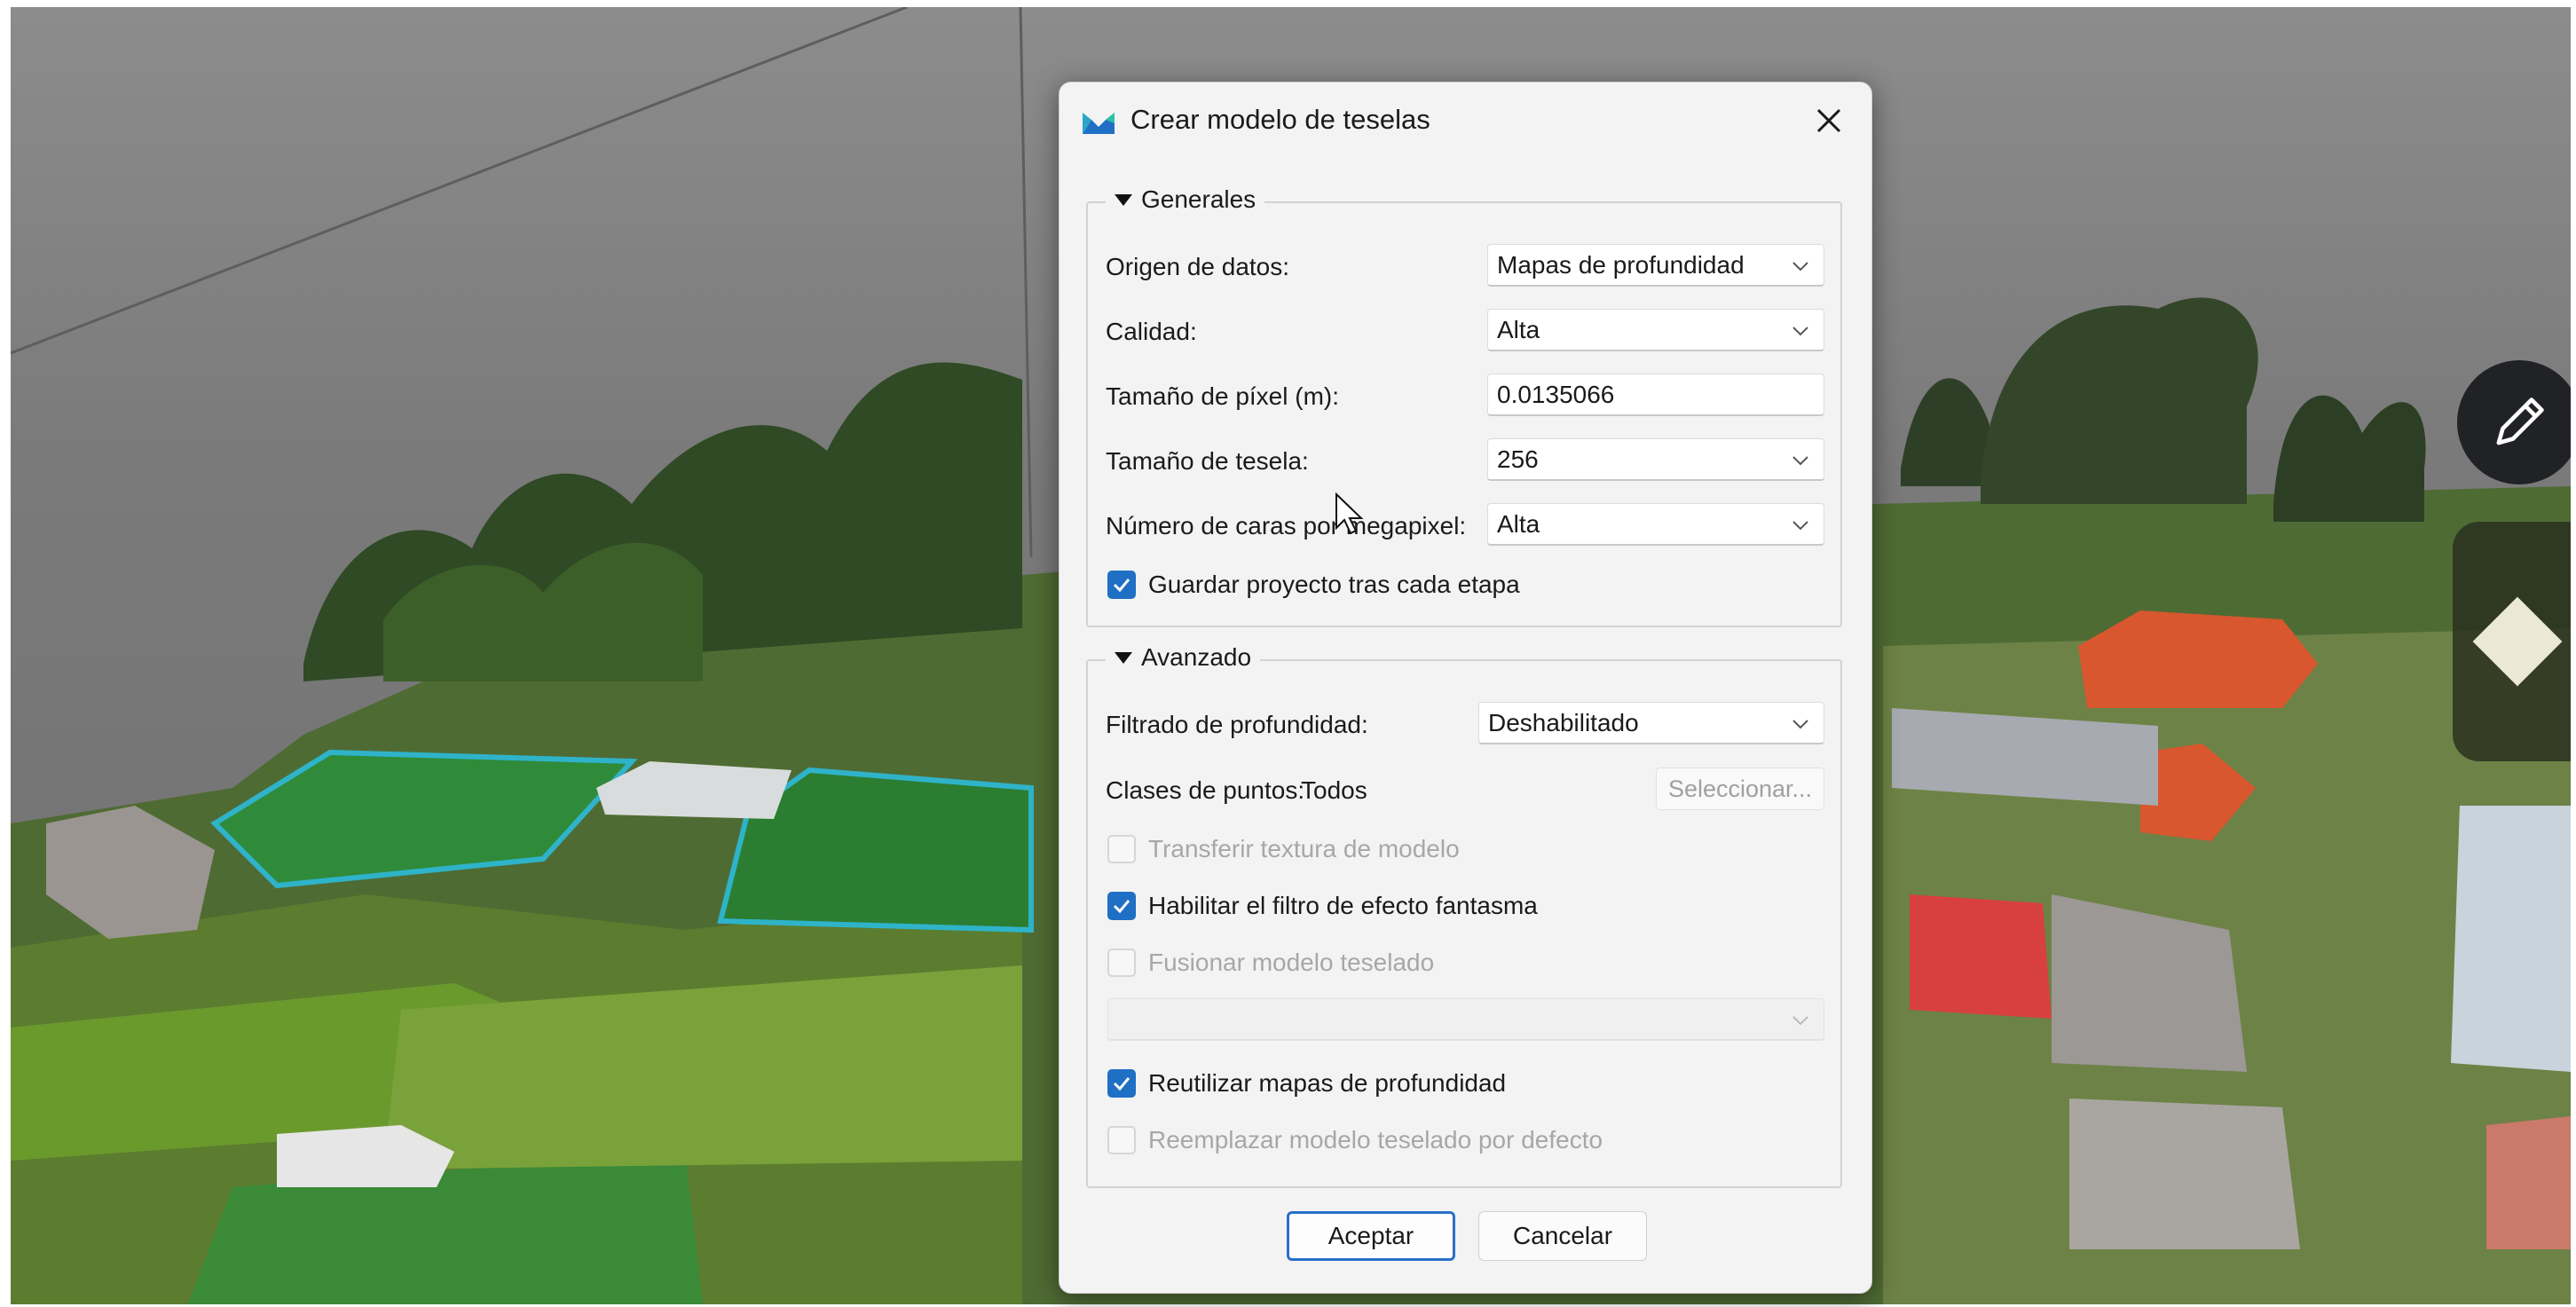  Describe the element at coordinates (1196, 657) in the screenshot. I see `advanced-group-title: Avanzado` at that location.